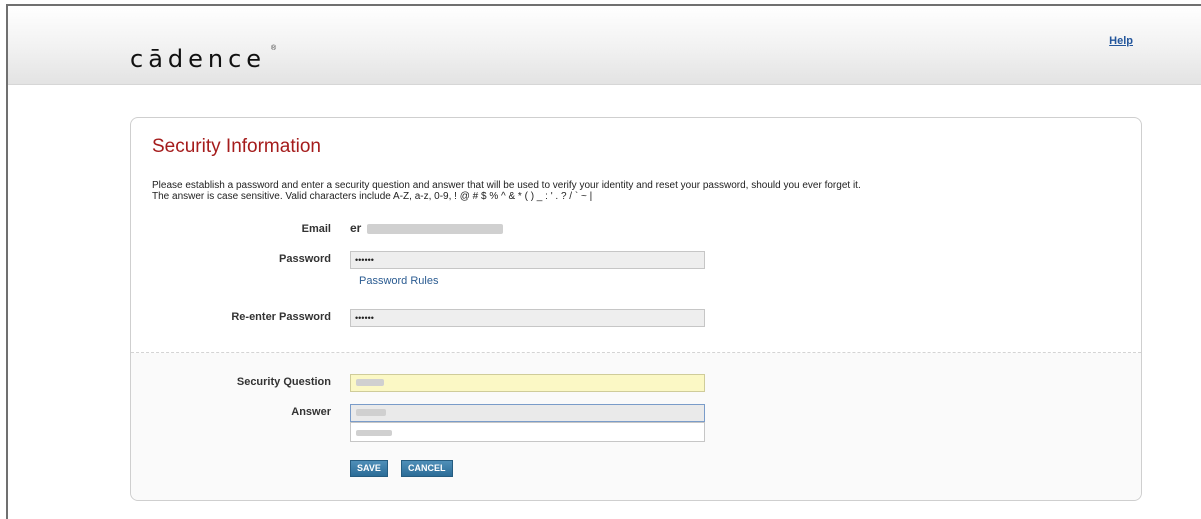  Describe the element at coordinates (427, 468) in the screenshot. I see `cancel-button: CANCEL` at that location.